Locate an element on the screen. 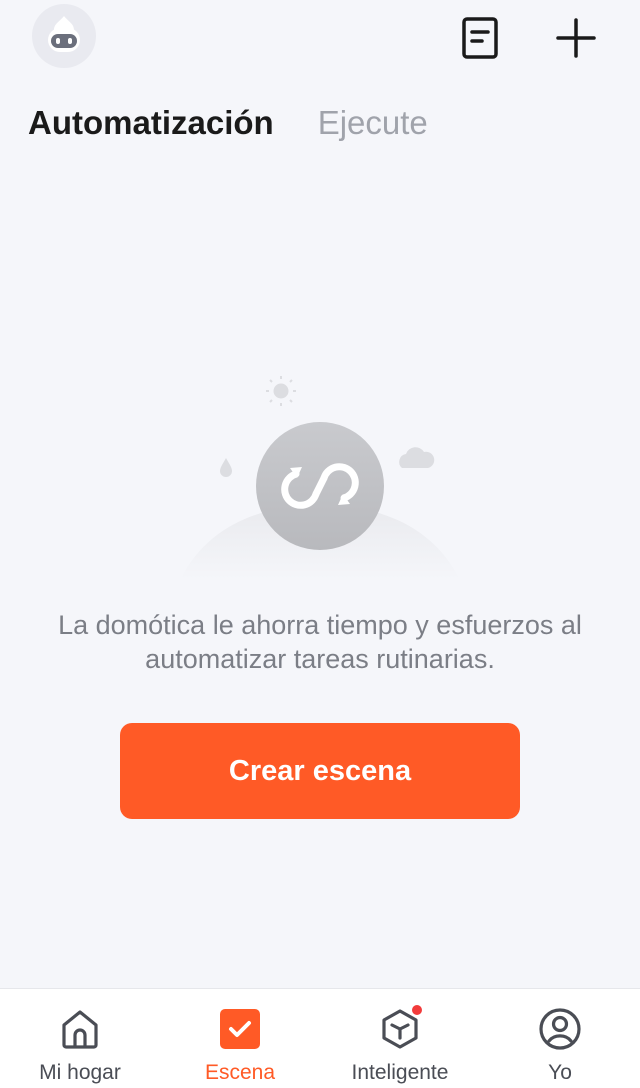 Image resolution: width=640 pixels, height=1088 pixels. bottom-nav: Mi hogar Escena Inteligente Yo is located at coordinates (320, 1038).